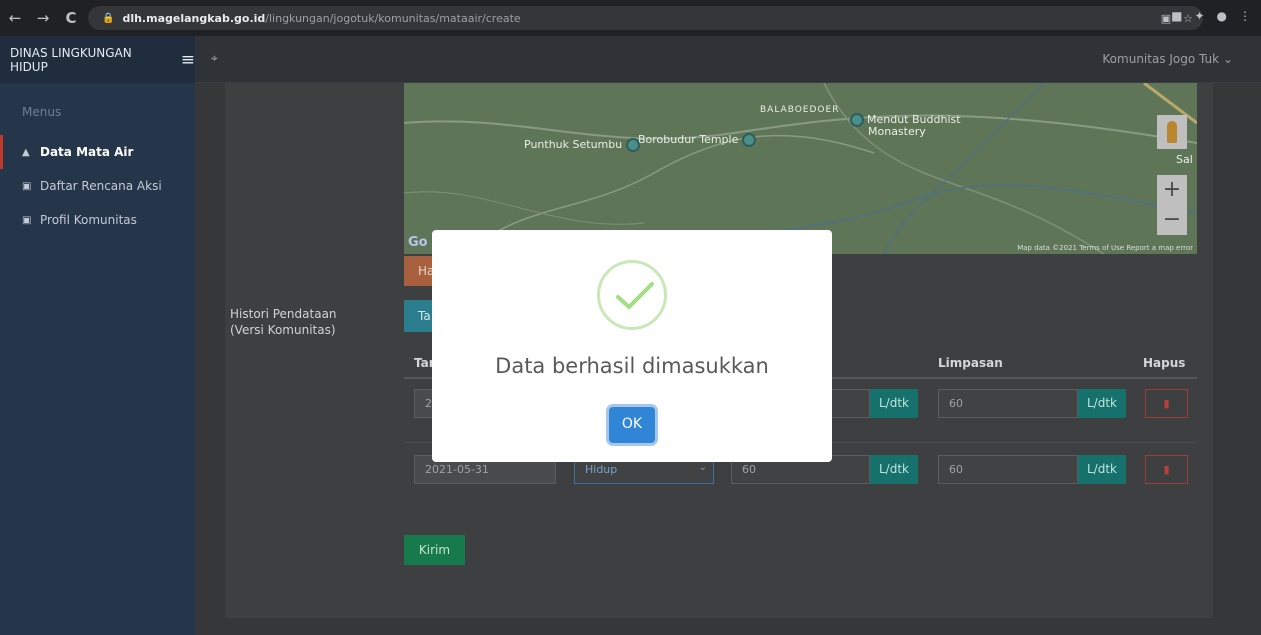 The height and width of the screenshot is (635, 1261). Describe the element at coordinates (1167, 59) in the screenshot. I see `user-menu: Komunitas Jogo Tuk ⌄` at that location.